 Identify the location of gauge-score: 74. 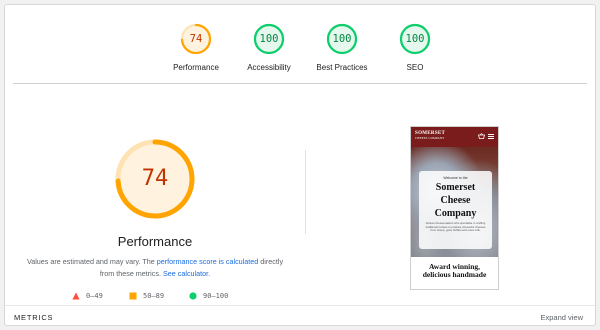
(196, 39).